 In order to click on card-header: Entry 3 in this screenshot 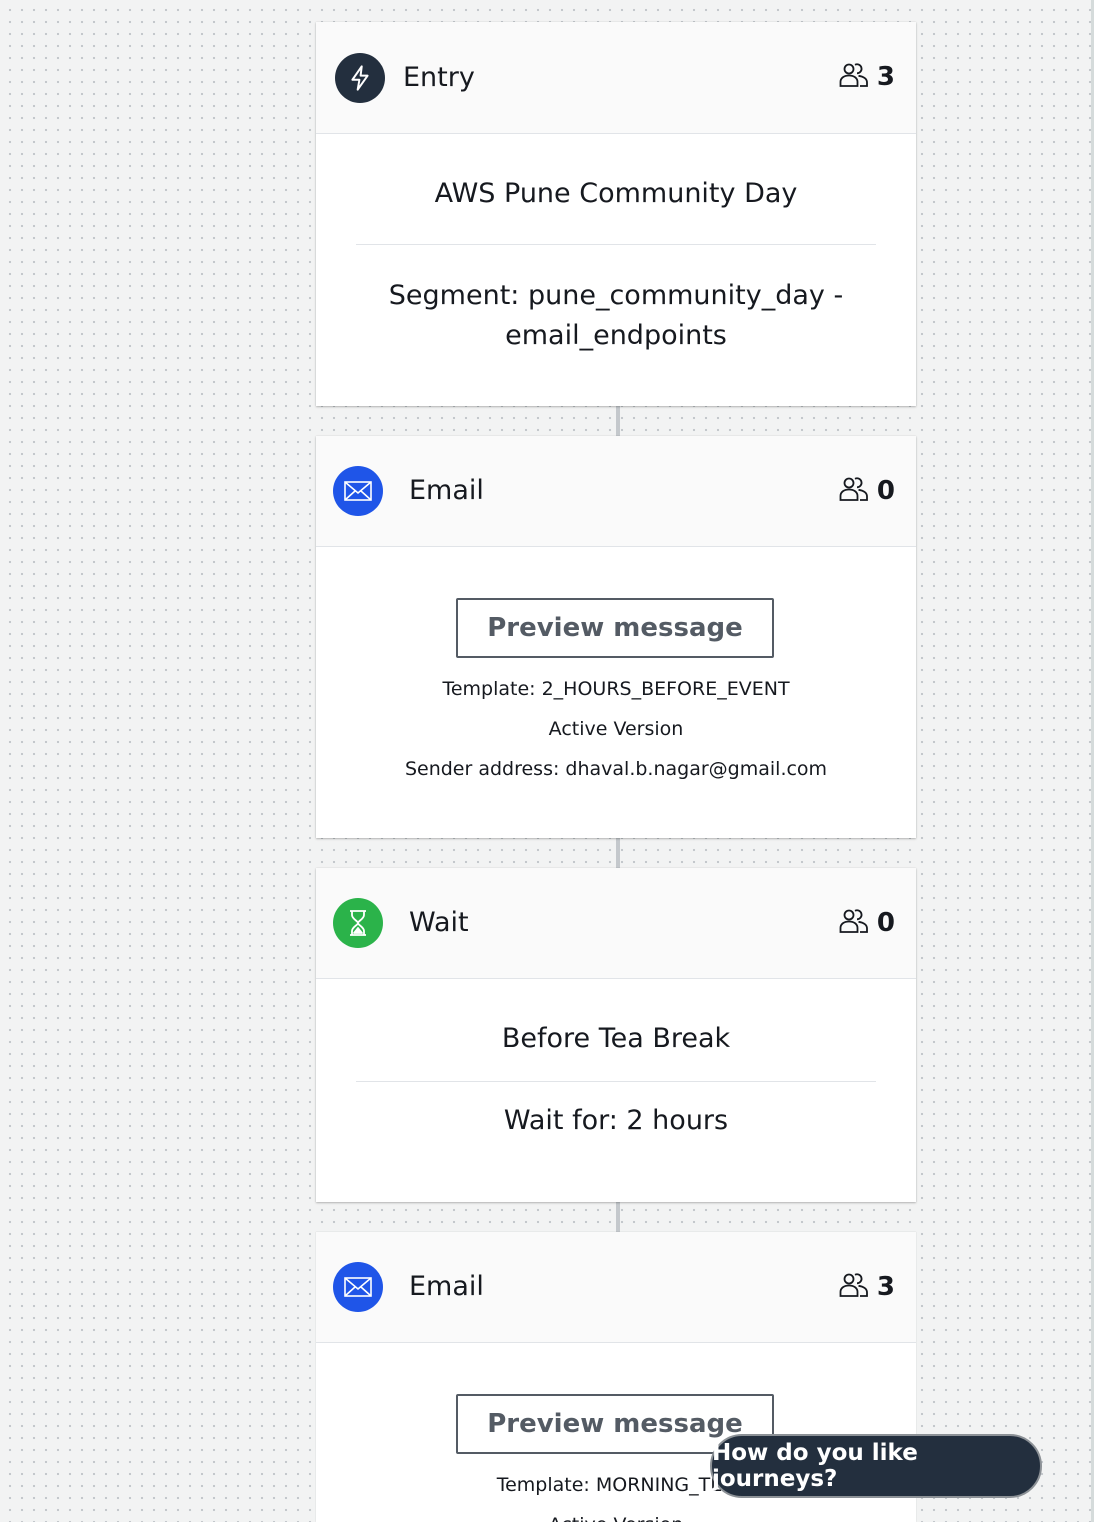, I will do `click(616, 78)`.